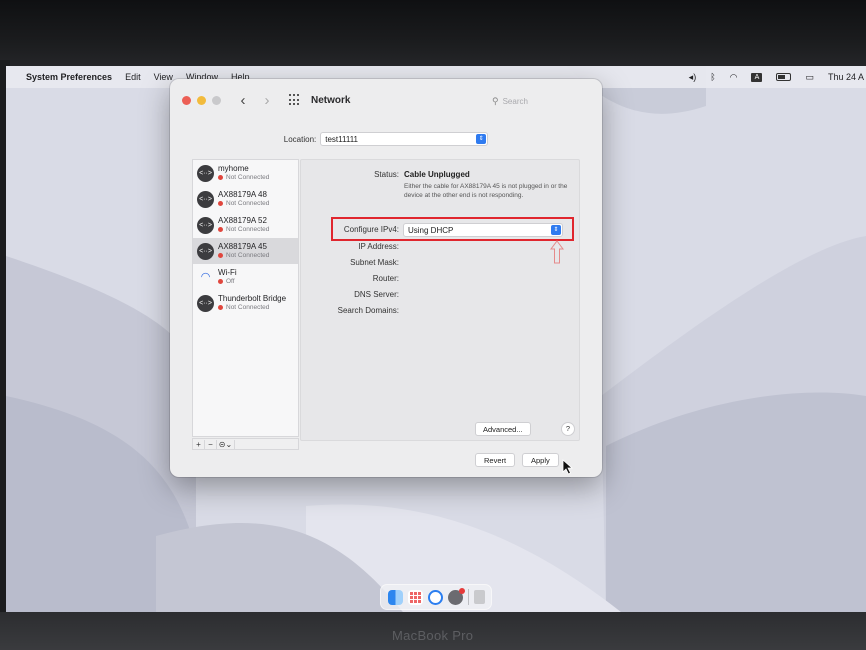 Image resolution: width=866 pixels, height=650 pixels. Describe the element at coordinates (495, 100) in the screenshot. I see `search-icon: ⚲` at that location.